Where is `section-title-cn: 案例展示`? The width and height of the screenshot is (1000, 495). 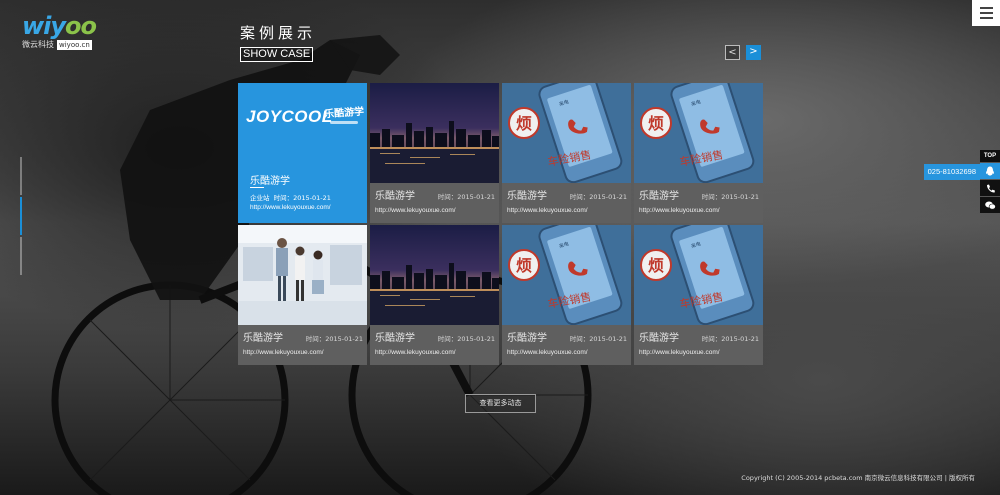
section-title-cn: 案例展示 is located at coordinates (278, 33).